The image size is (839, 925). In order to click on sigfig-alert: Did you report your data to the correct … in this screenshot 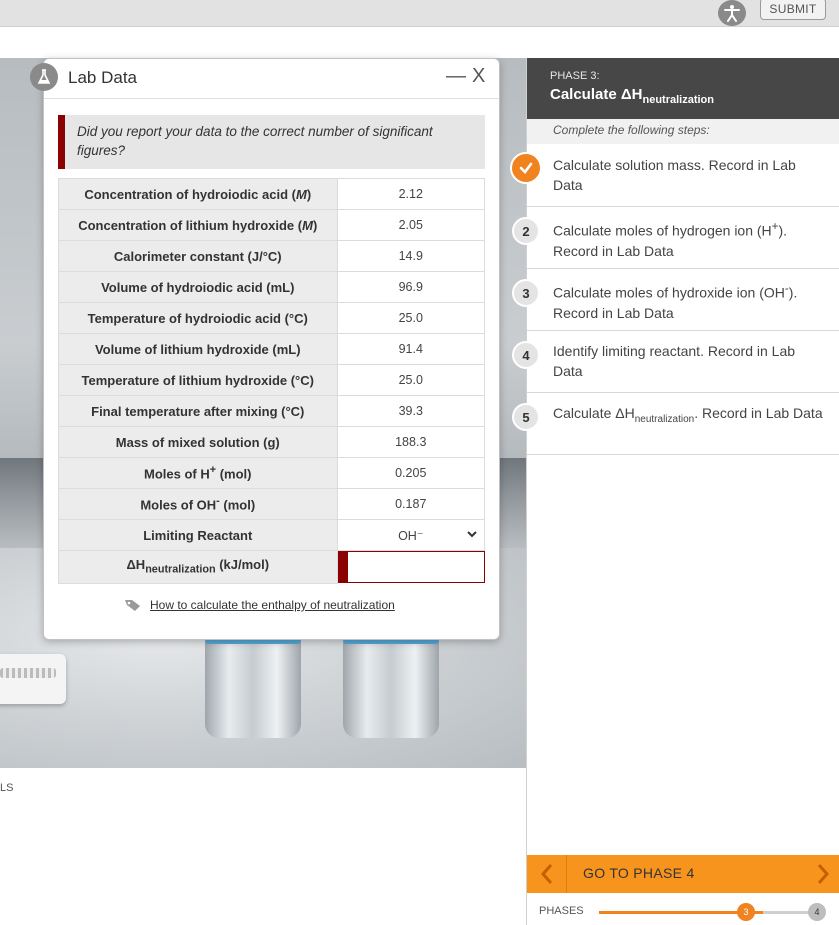, I will do `click(271, 142)`.